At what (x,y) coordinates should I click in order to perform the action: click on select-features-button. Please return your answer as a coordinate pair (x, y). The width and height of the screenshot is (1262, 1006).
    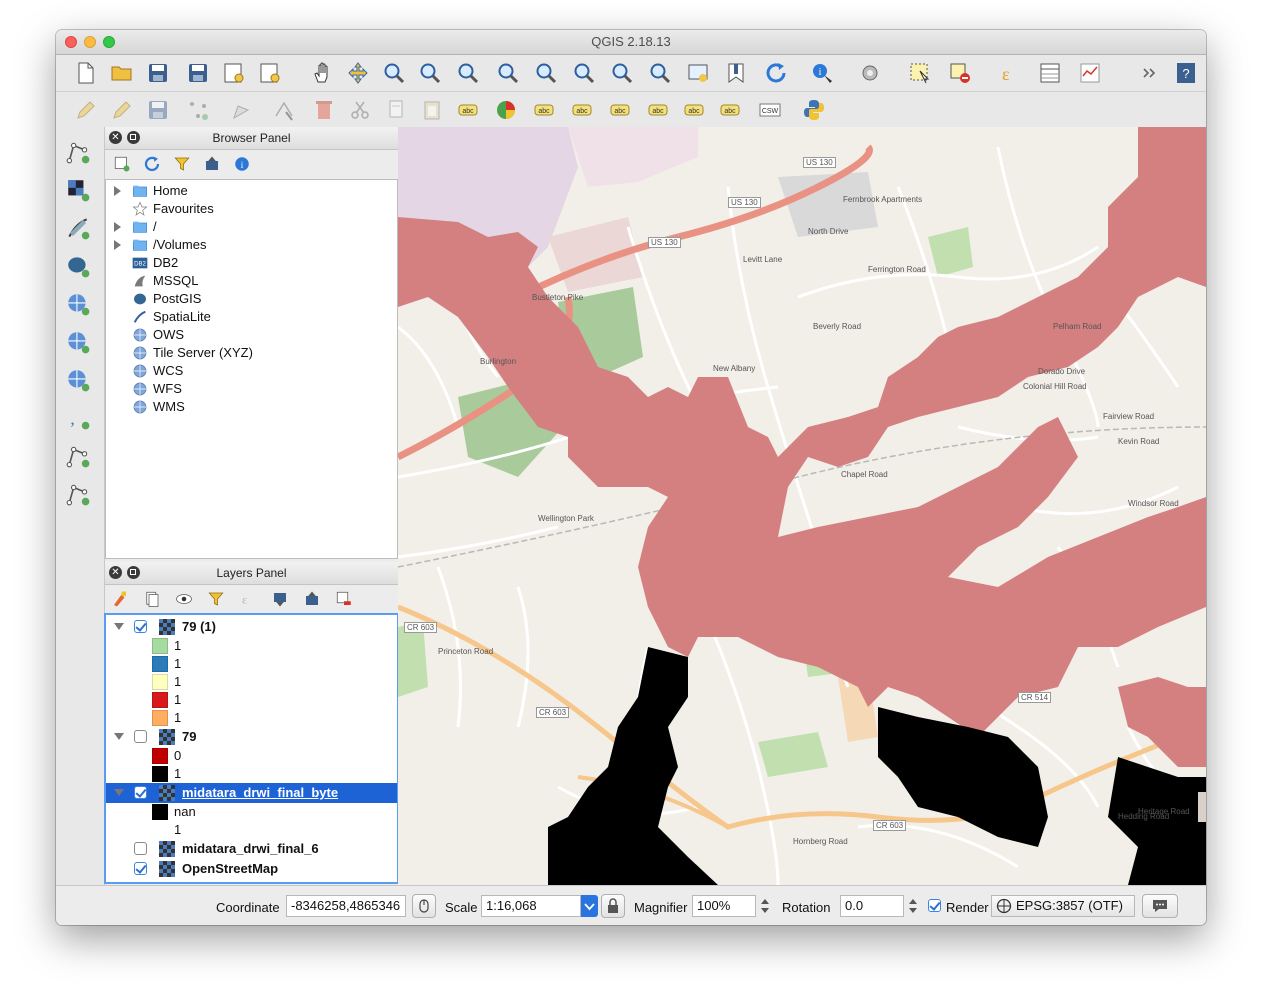
    Looking at the image, I should click on (920, 73).